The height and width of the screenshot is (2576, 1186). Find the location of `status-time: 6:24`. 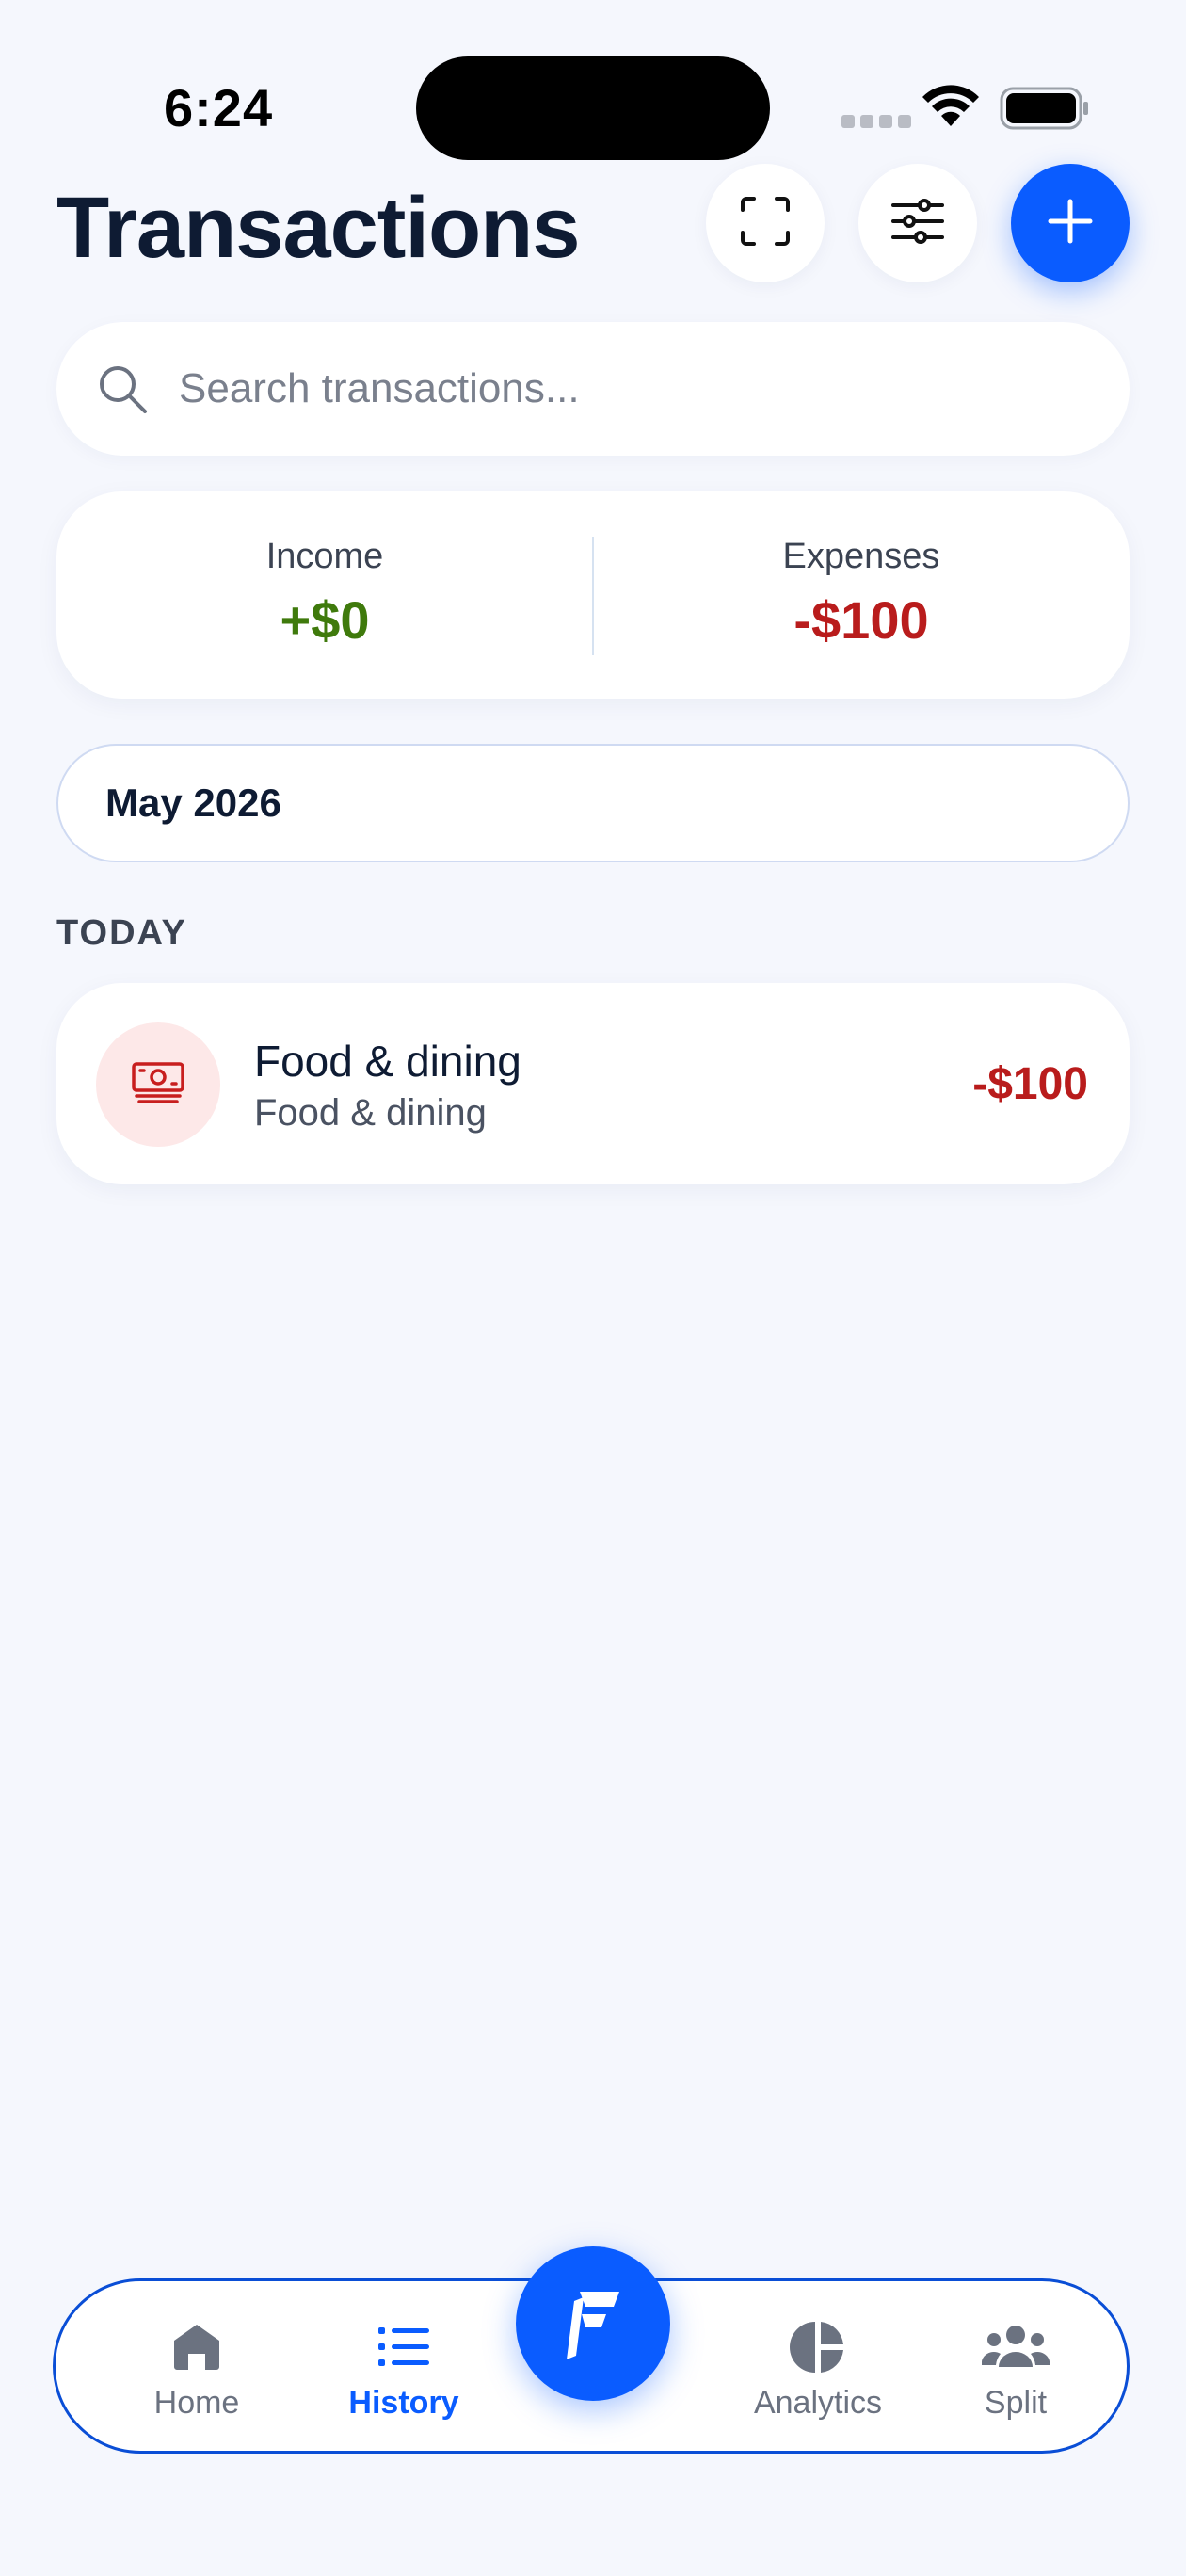

status-time: 6:24 is located at coordinates (219, 107).